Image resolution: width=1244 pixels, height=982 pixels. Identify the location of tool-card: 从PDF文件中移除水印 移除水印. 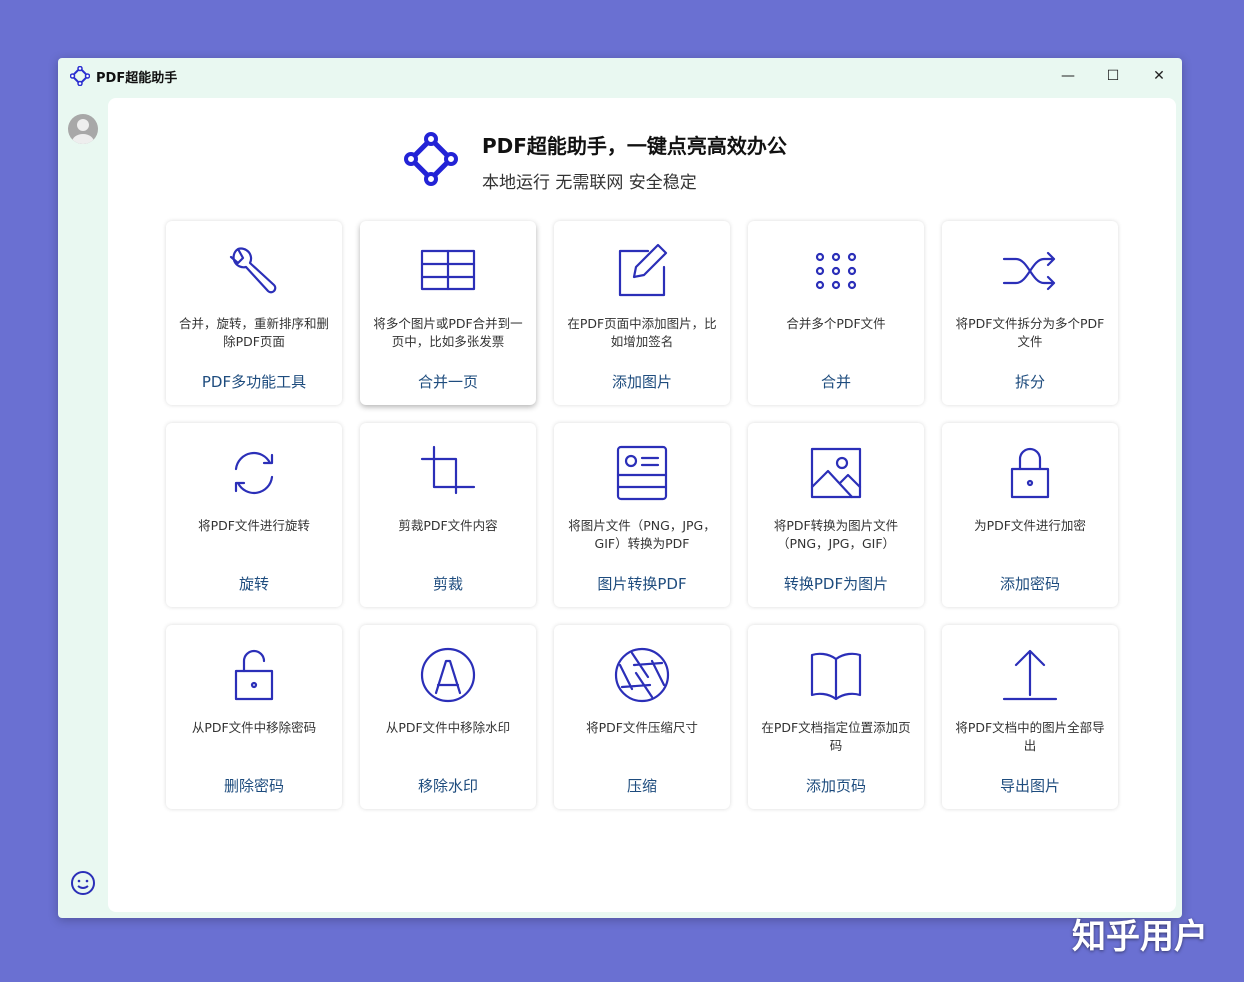
(448, 717).